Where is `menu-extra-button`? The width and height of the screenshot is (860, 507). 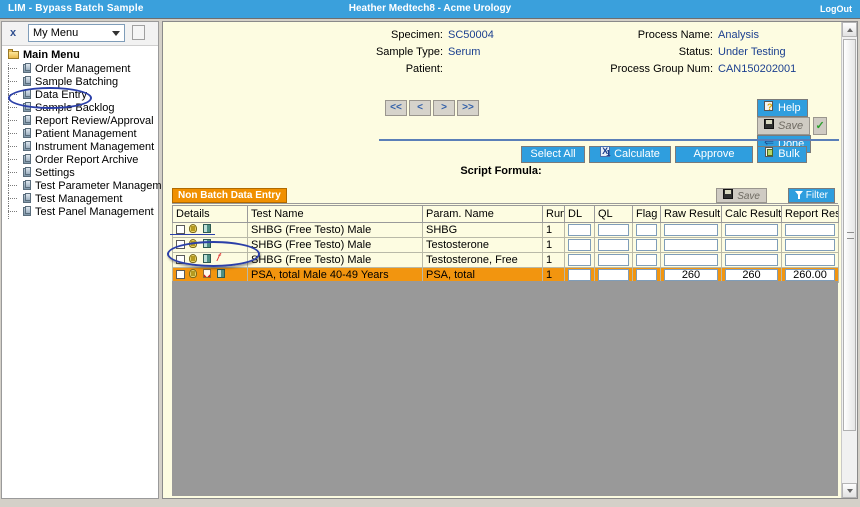 menu-extra-button is located at coordinates (138, 32).